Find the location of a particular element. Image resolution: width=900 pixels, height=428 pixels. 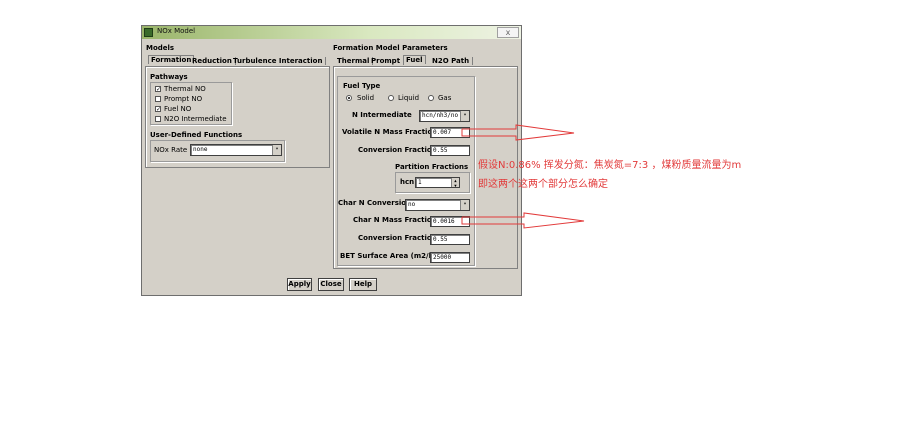

prompt-no-checkbox is located at coordinates (158, 99).